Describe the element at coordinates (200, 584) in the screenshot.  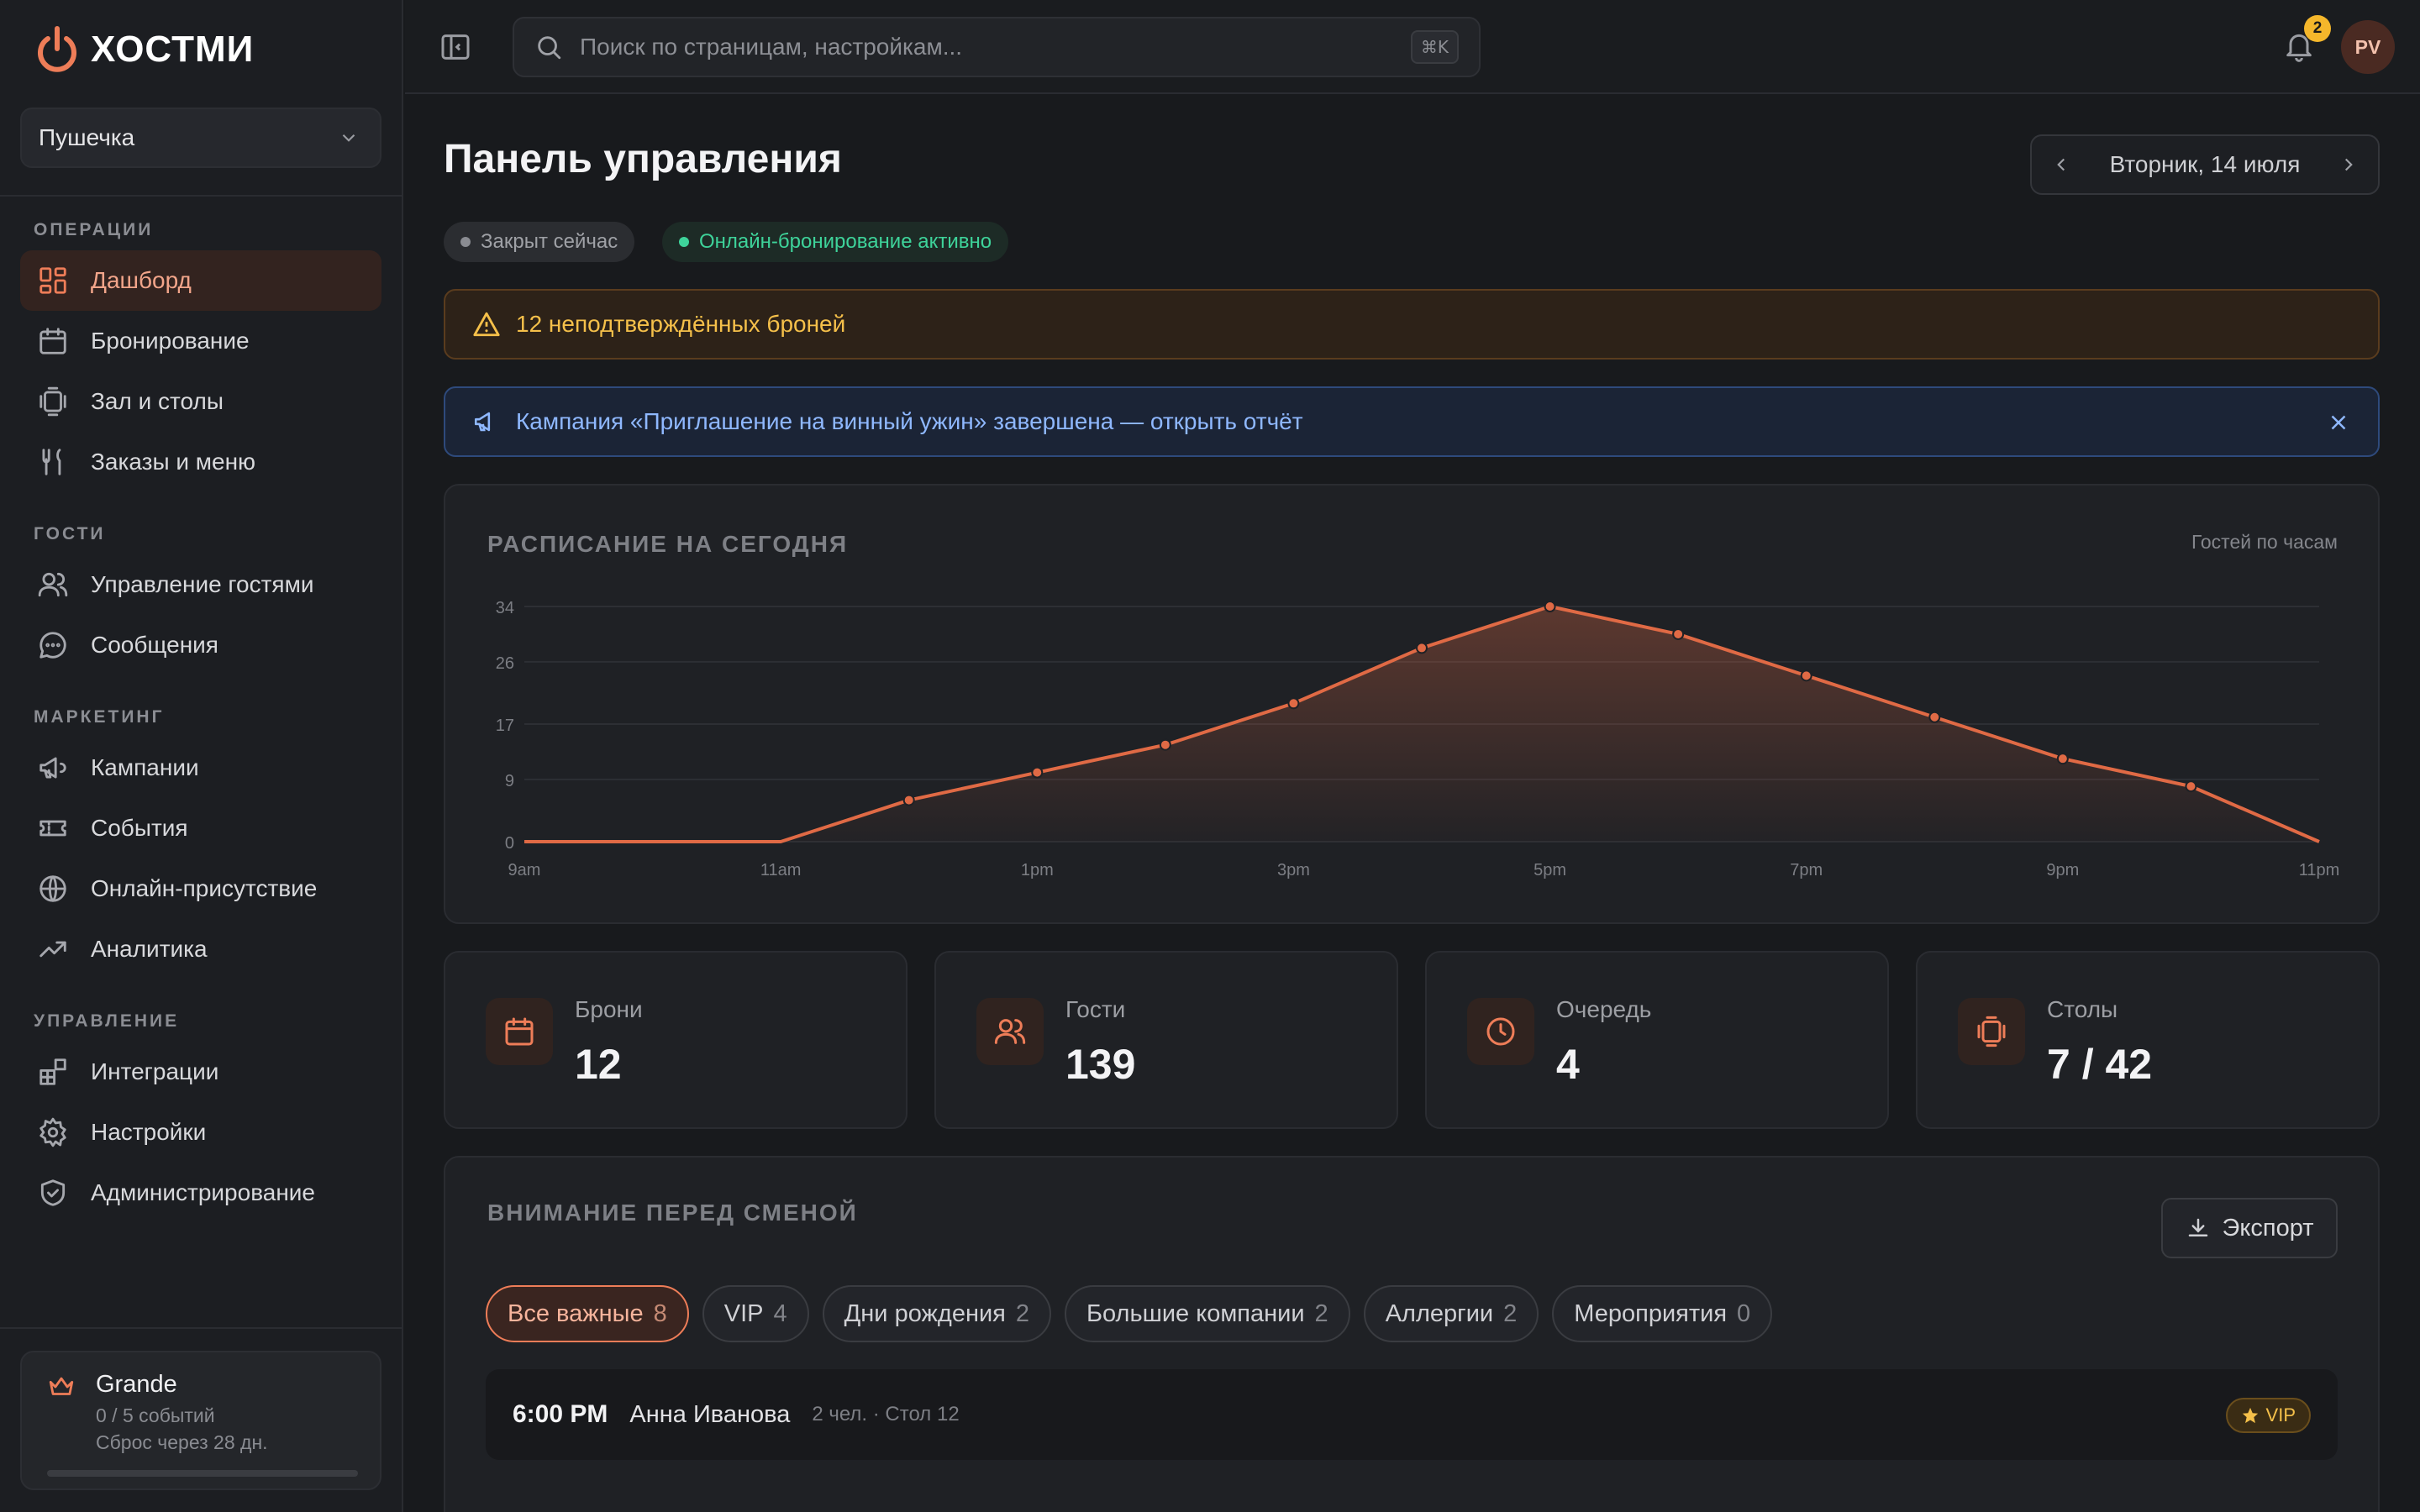
I see `sidebar-item-1-0: Управление гостями` at that location.